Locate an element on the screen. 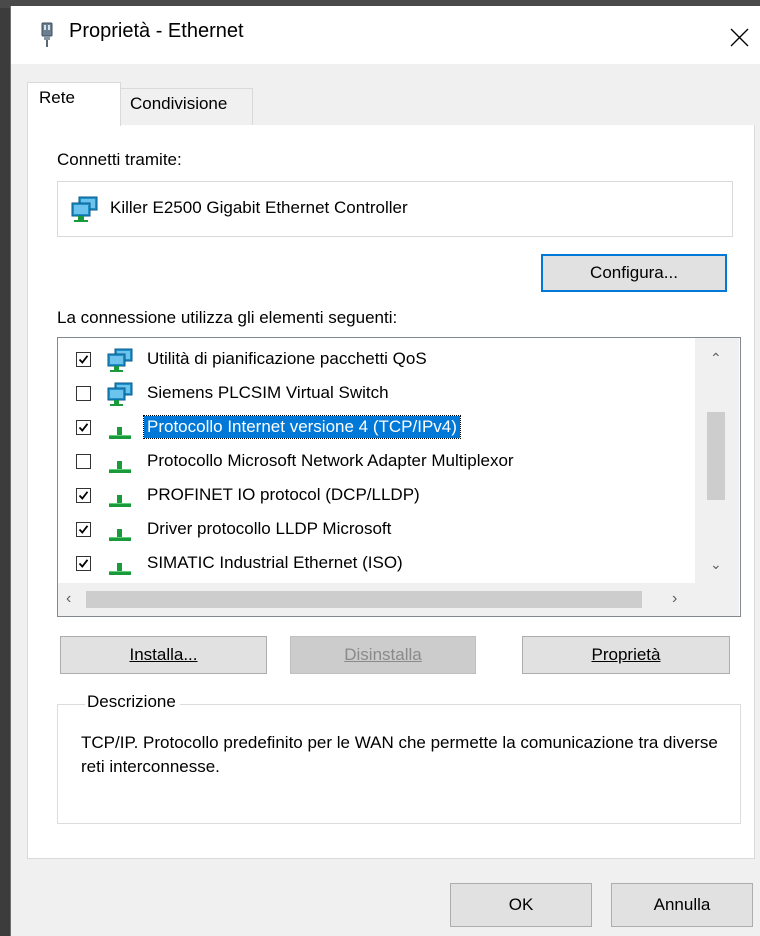  ok-button-label: OK is located at coordinates (521, 904).